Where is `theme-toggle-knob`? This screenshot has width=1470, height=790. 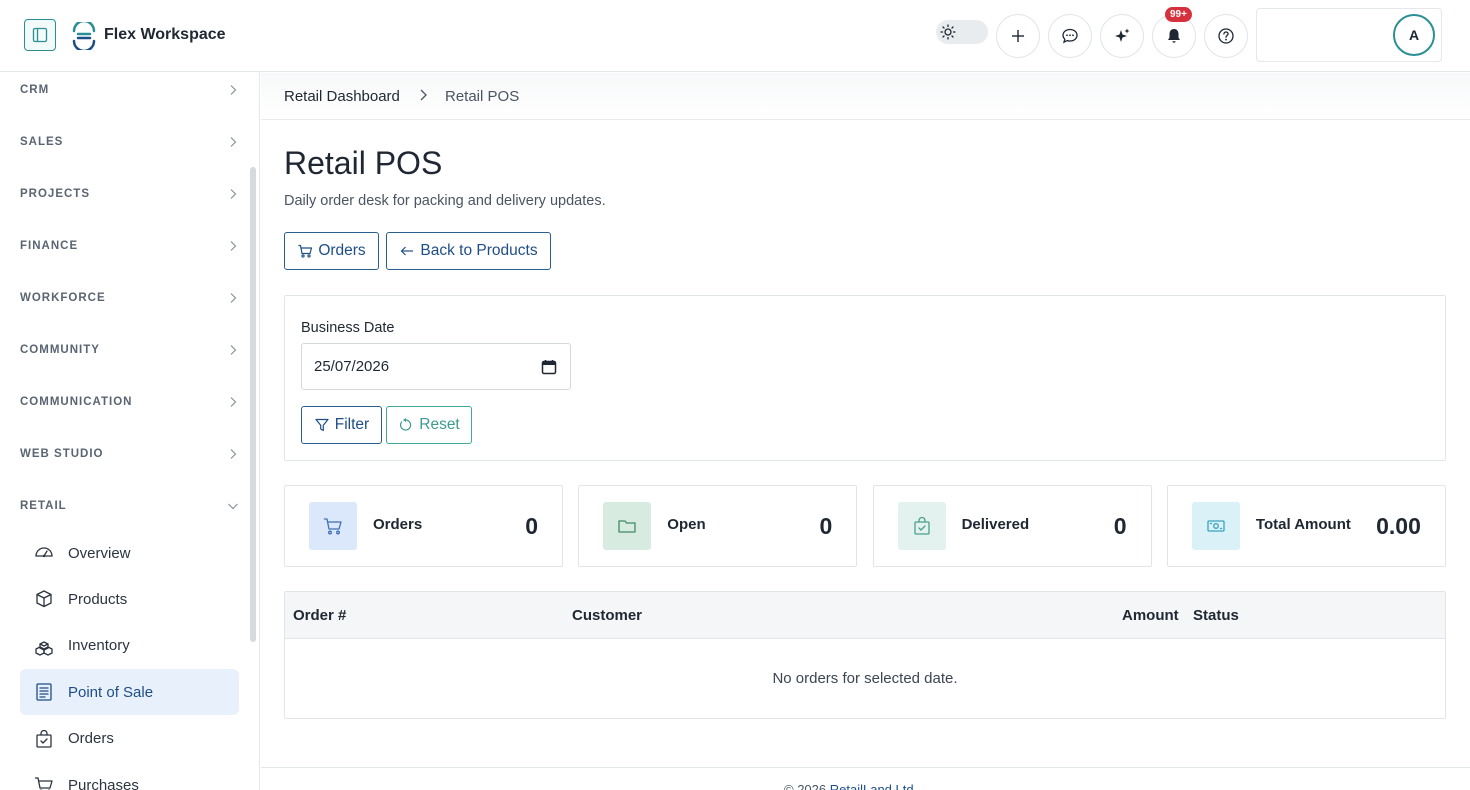 theme-toggle-knob is located at coordinates (948, 32).